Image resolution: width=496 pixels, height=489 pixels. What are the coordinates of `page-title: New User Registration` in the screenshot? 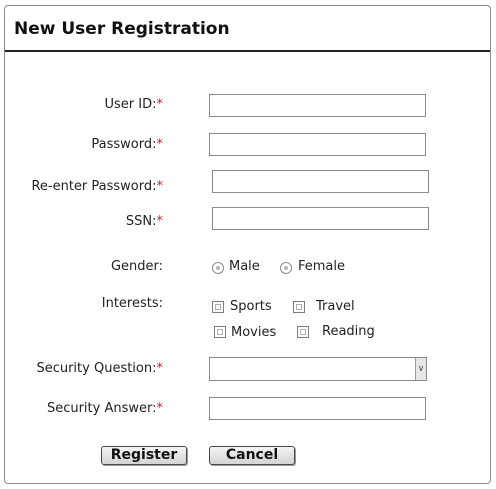 It's located at (122, 29).